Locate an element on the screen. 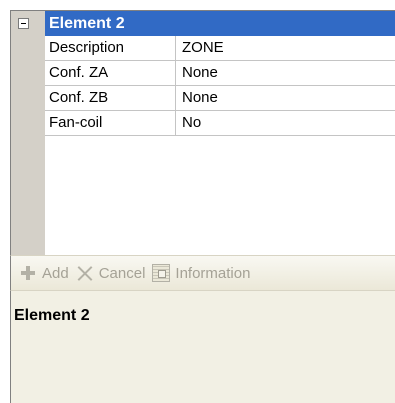 Image resolution: width=395 pixels, height=403 pixels. add-button: Add is located at coordinates (44, 273).